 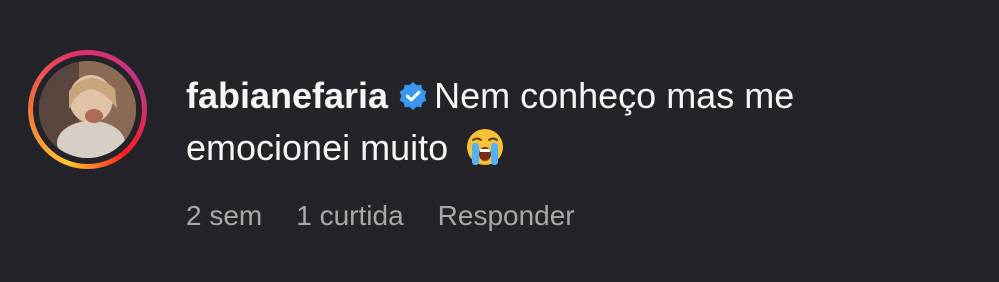 I want to click on comment-meta: 2 sem 1 curtida Responder, so click(x=380, y=216).